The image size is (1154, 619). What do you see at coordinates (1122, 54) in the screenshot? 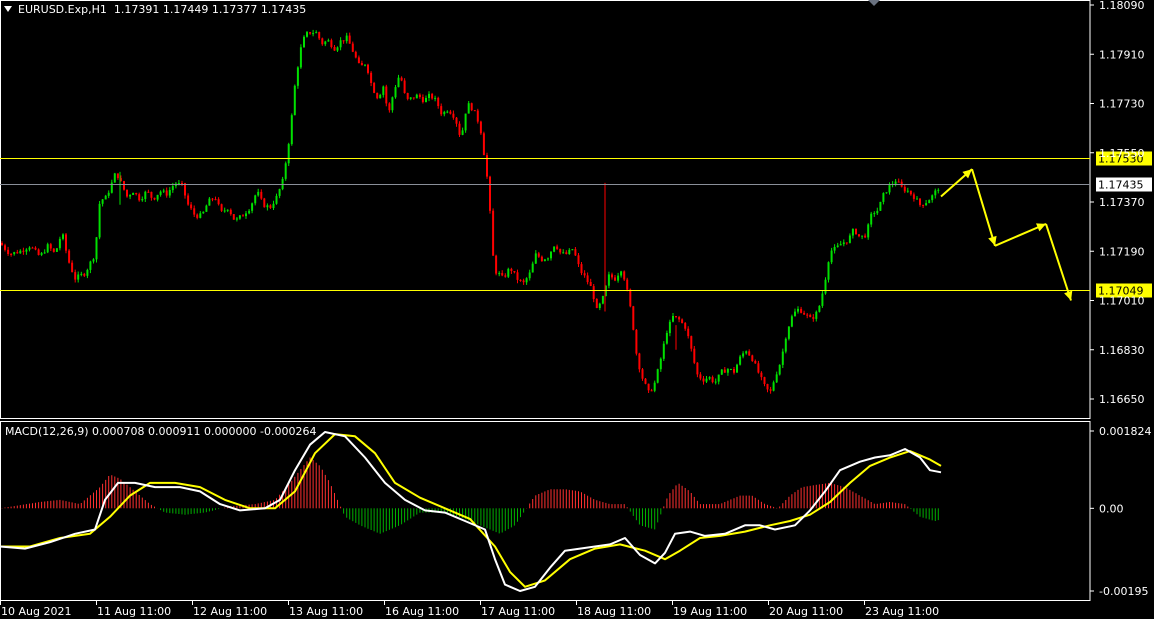
I see `y-tick-label: 1.17910` at bounding box center [1122, 54].